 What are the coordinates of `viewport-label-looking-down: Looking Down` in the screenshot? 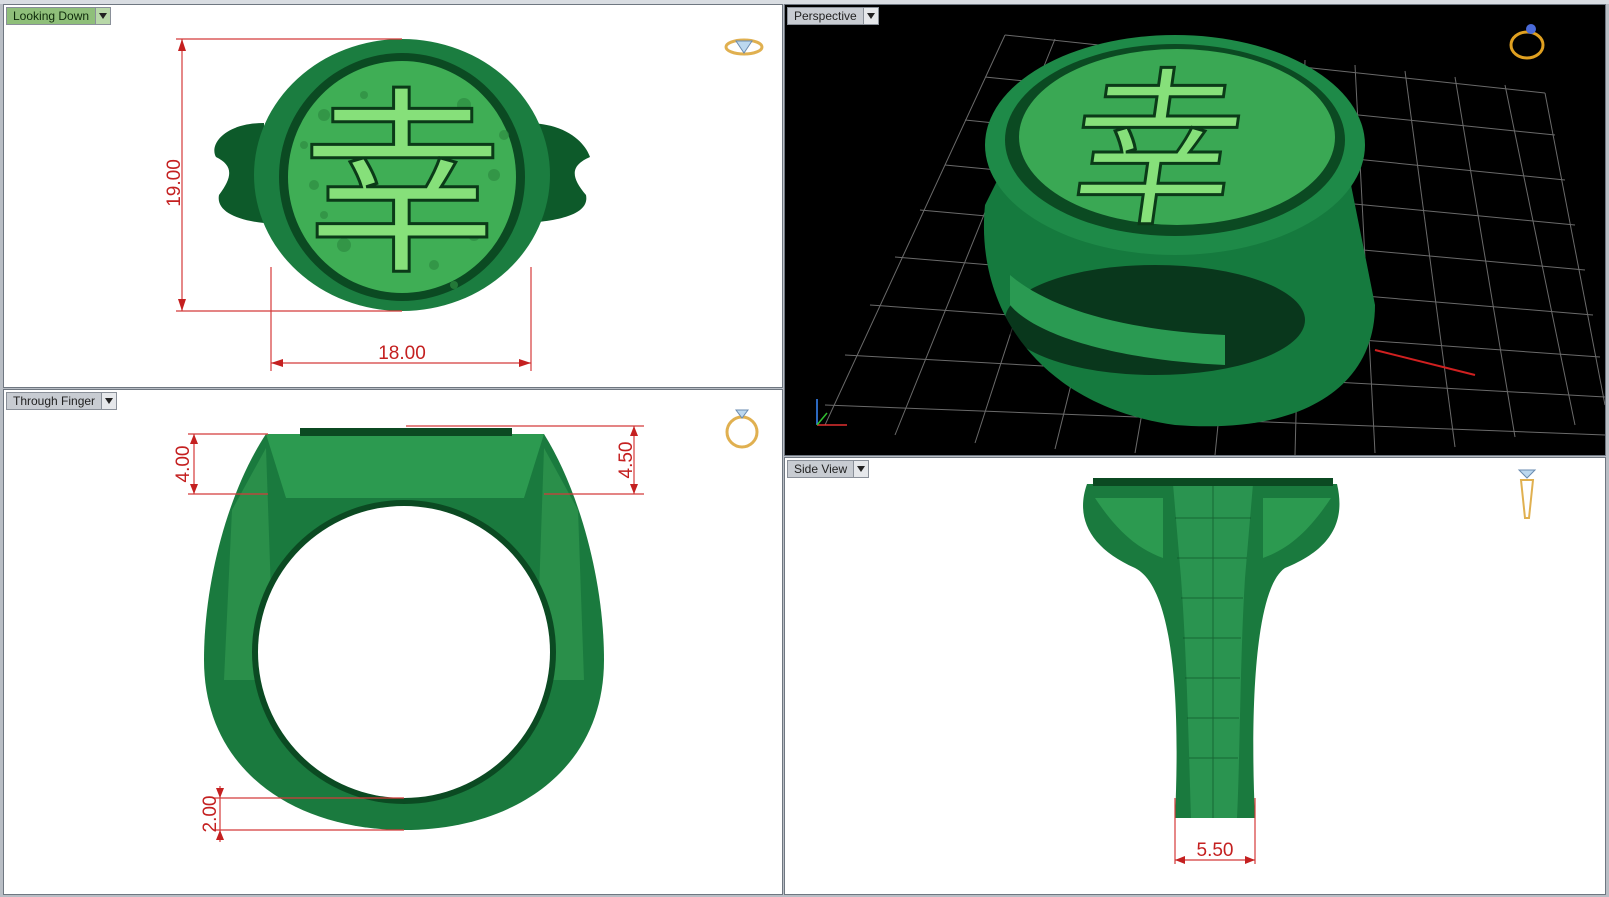 It's located at (59, 16).